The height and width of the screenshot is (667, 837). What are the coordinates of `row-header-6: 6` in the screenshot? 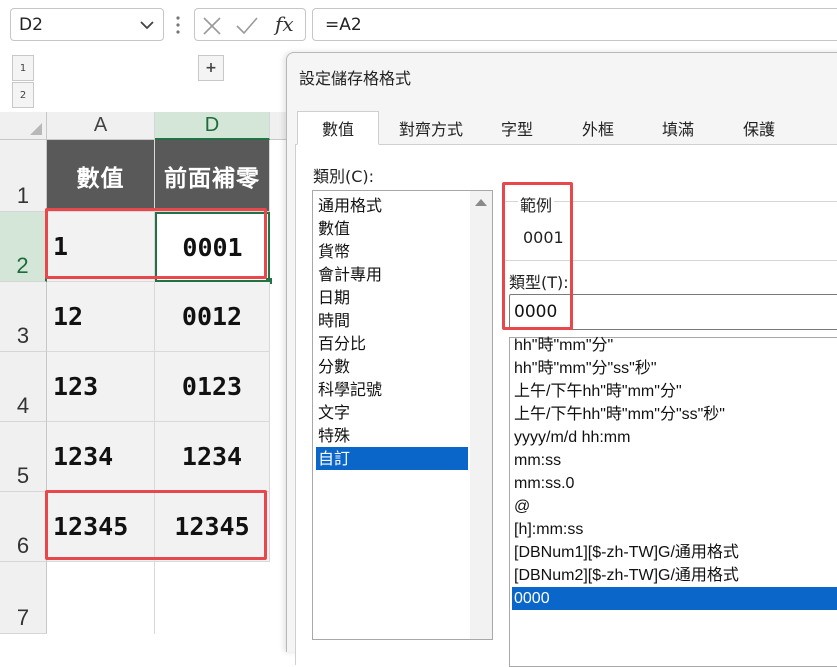 It's located at (23, 527).